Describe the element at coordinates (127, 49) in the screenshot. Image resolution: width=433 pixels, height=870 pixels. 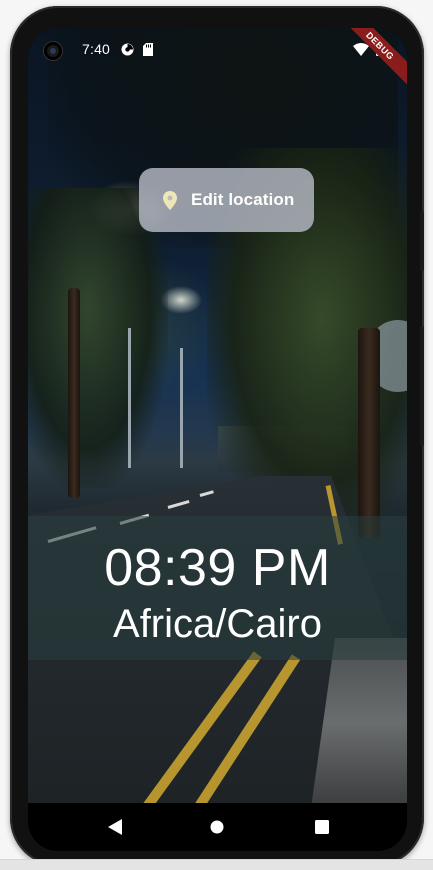
I see `media-icon` at that location.